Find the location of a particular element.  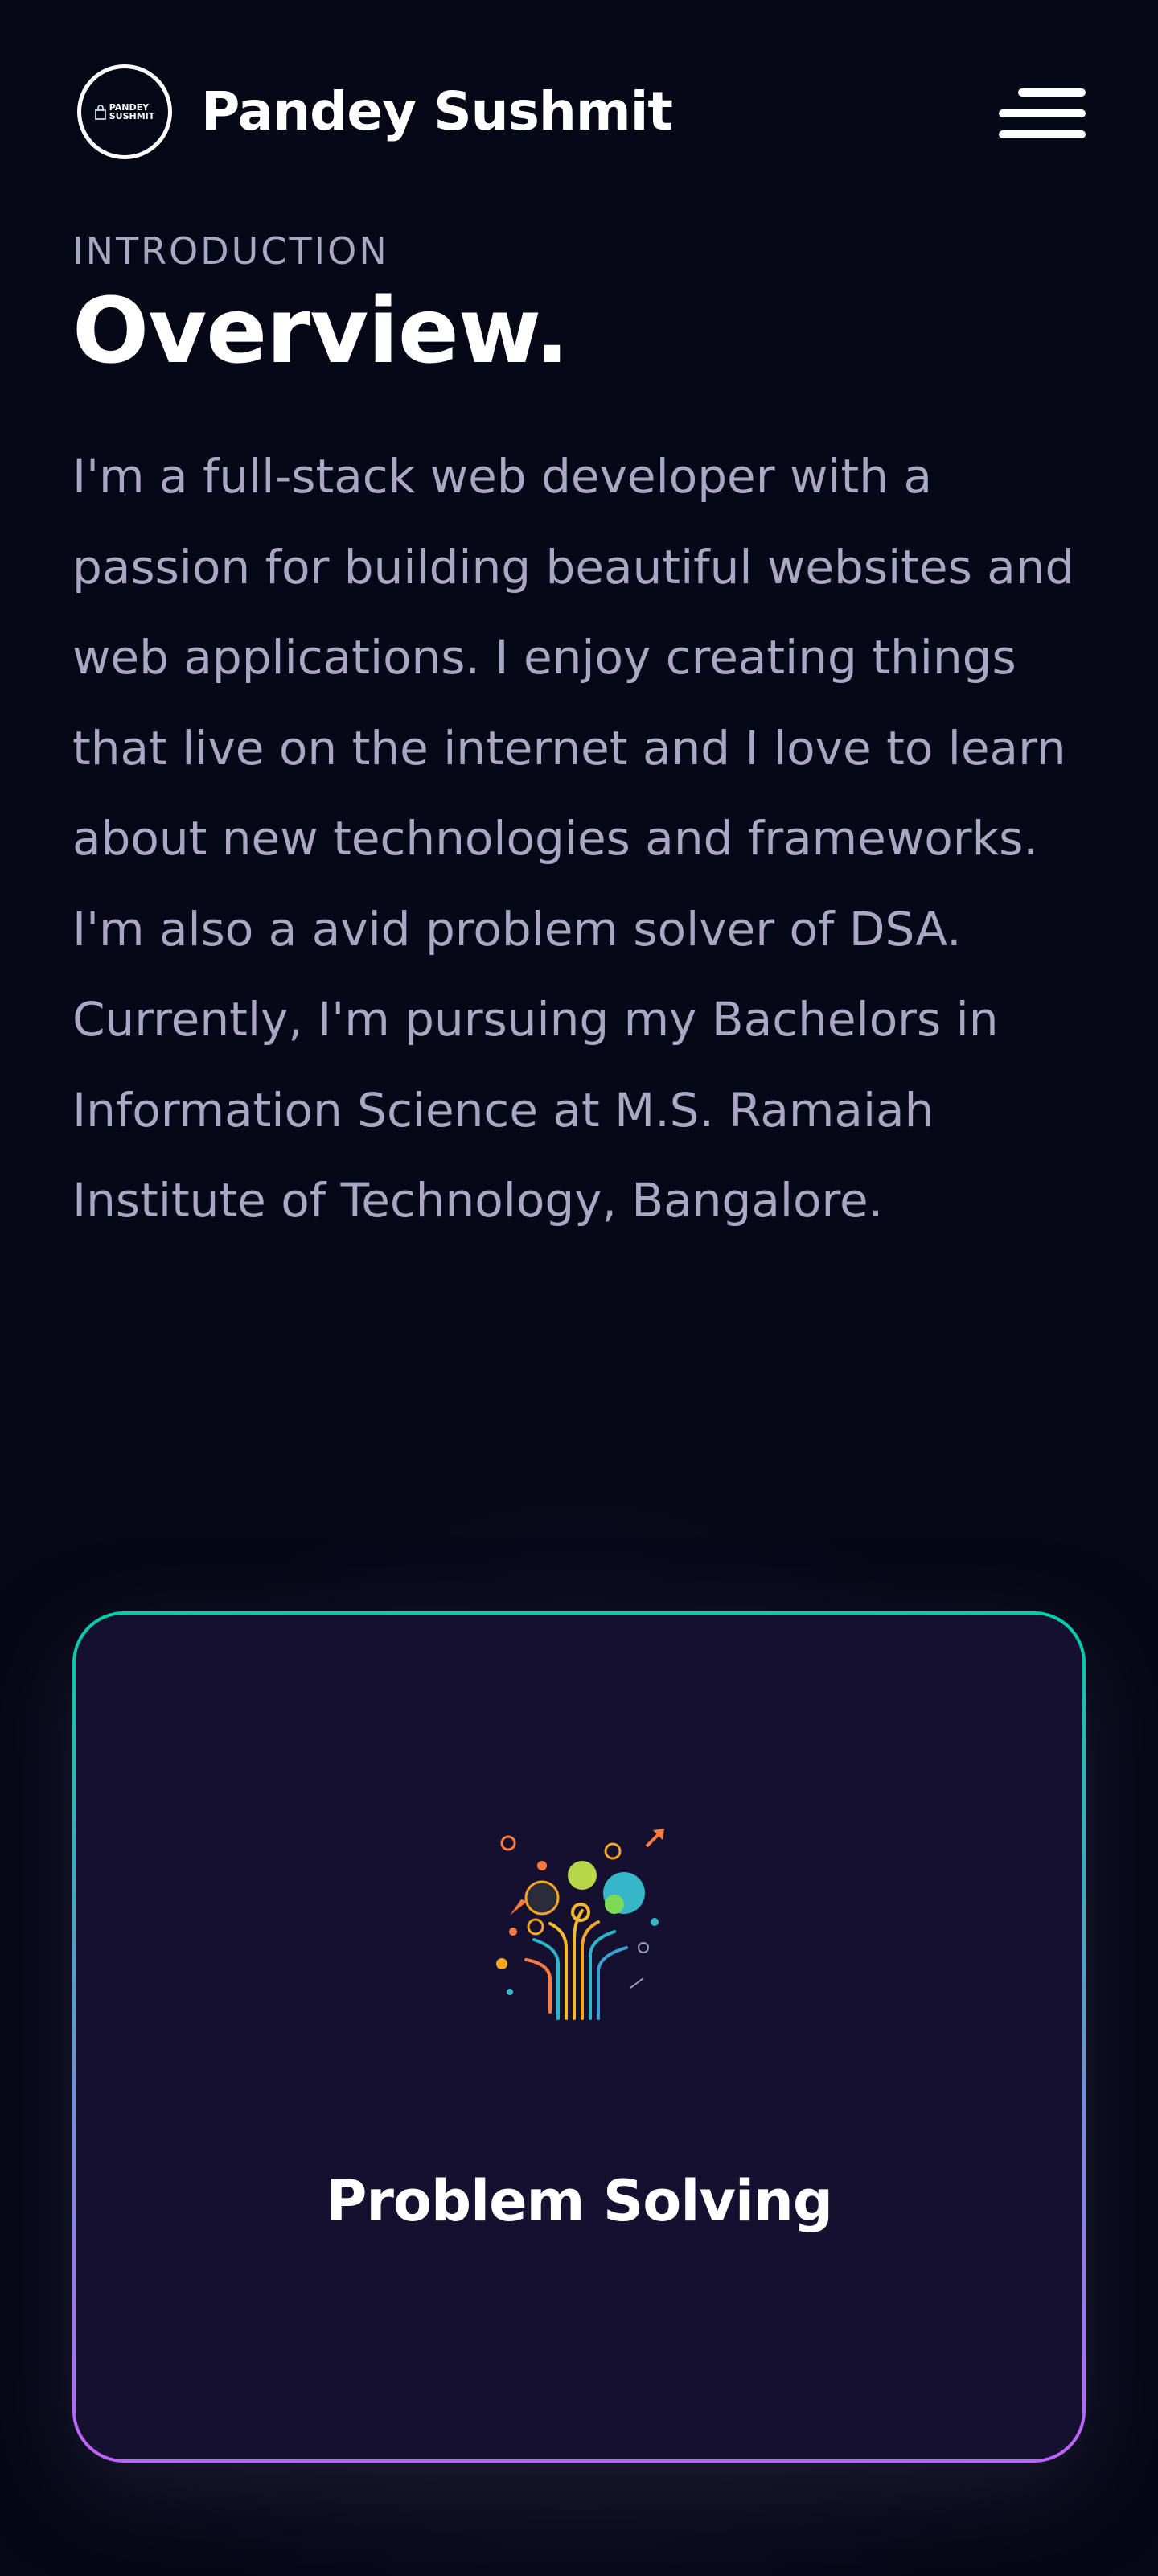

service-card-title: Problem Solving is located at coordinates (579, 2201).